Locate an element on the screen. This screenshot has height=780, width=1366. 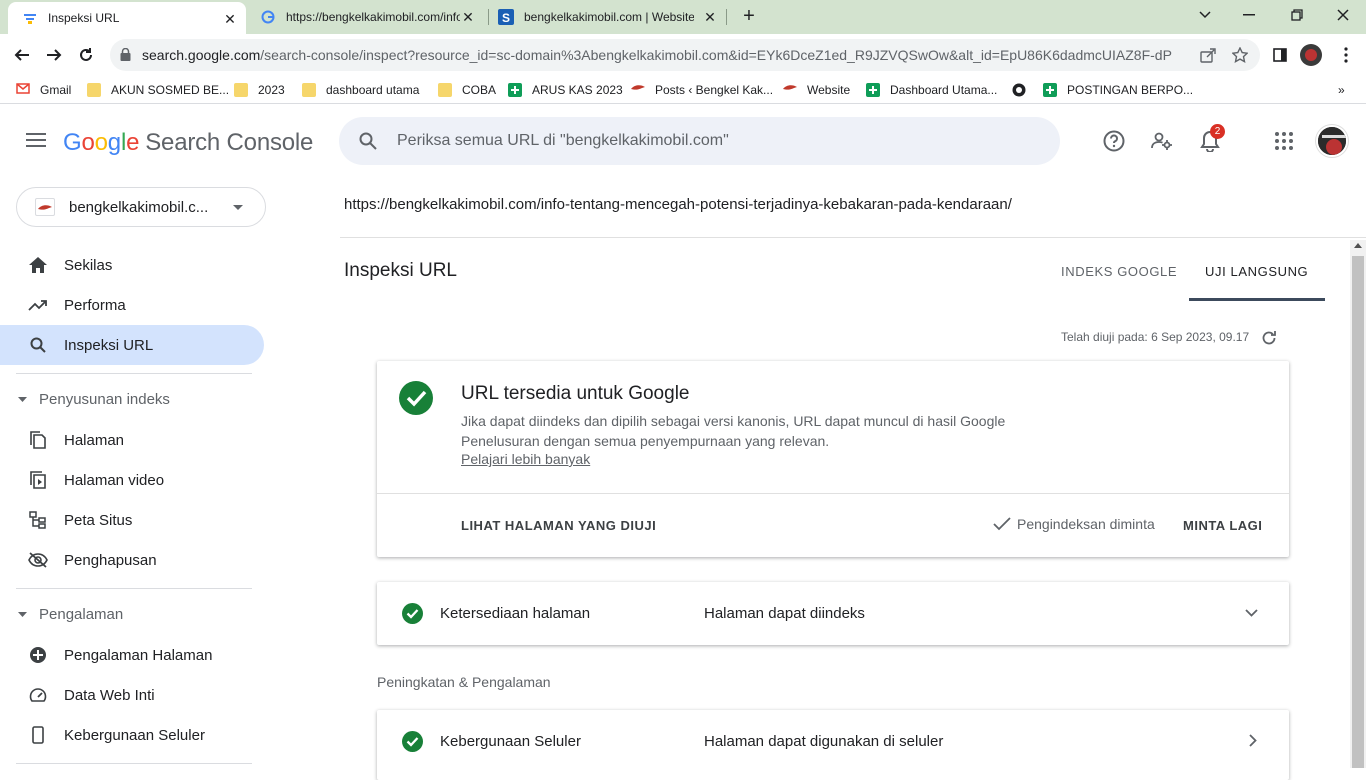
sidebar-item-kebergunaan-seluler: Kebergunaan Seluler is located at coordinates (132, 735).